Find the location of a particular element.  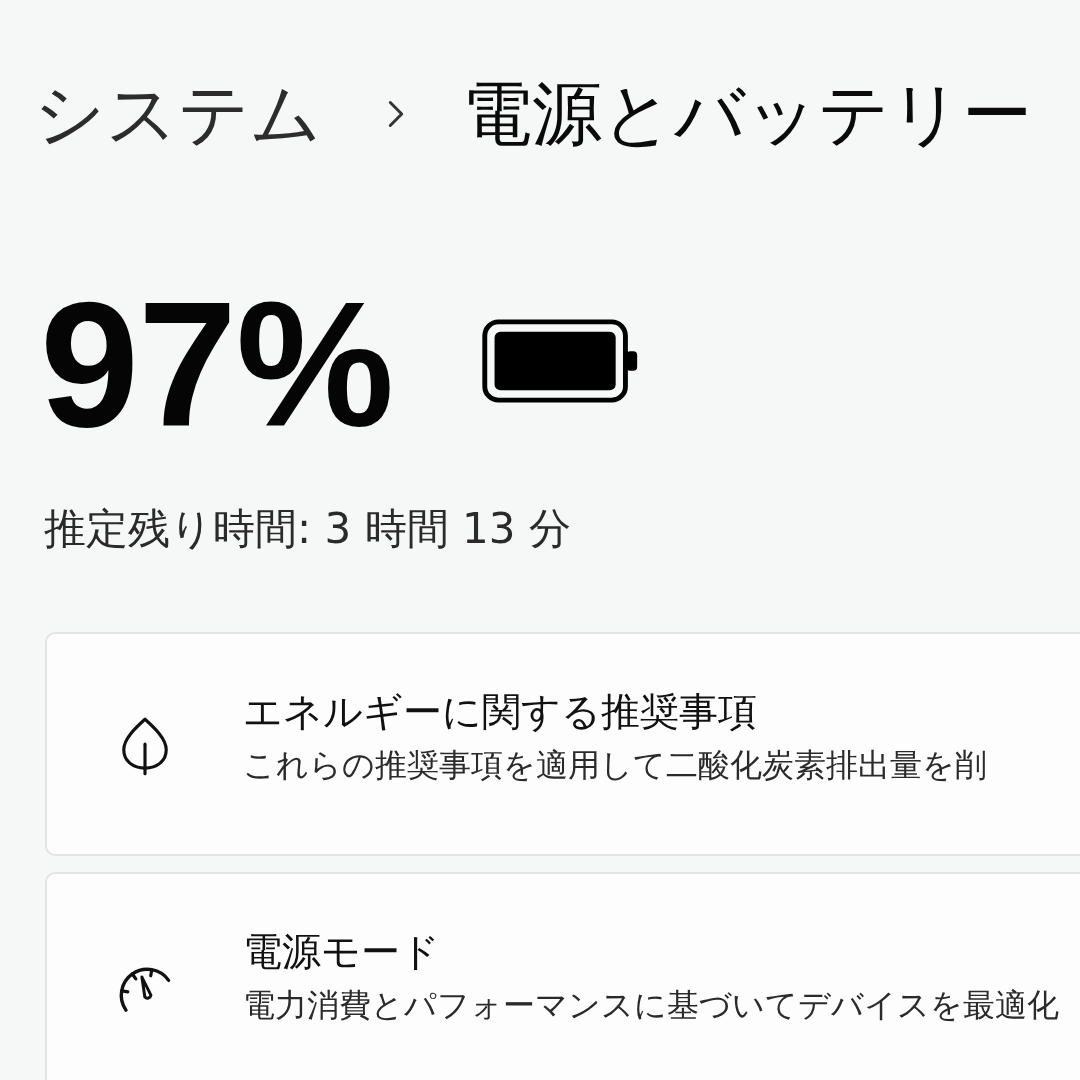

battery-percentage: 97% is located at coordinates (217, 365).